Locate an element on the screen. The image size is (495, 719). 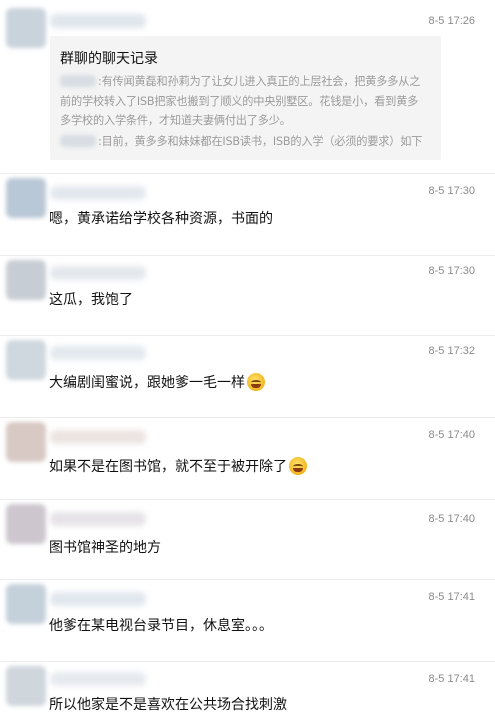
card-line-text: :有传闻黄磊和孙莉为了让女儿进入真正的上层社会，把黄多多从之 is located at coordinates (259, 81).